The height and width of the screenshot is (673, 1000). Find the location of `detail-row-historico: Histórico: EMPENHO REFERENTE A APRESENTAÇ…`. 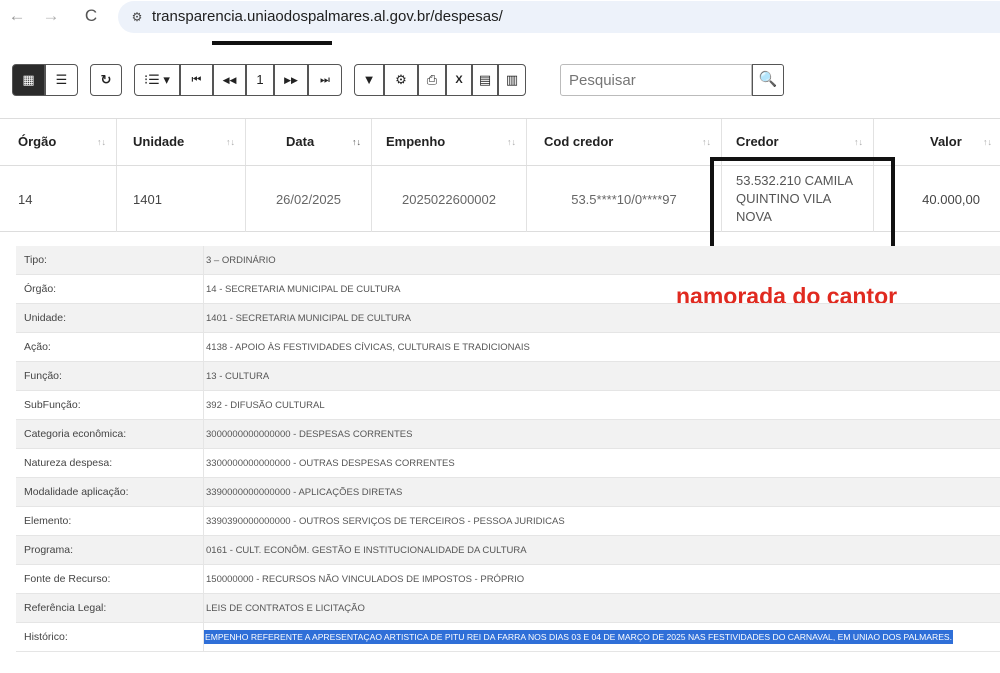

detail-row-historico: Histórico: EMPENHO REFERENTE A APRESENTAÇ… is located at coordinates (508, 637).